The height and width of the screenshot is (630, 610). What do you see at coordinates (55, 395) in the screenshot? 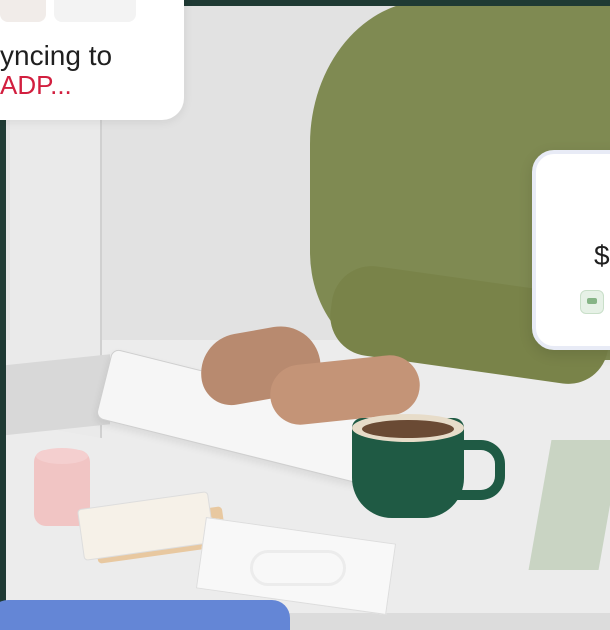
I see `monitor-stand` at bounding box center [55, 395].